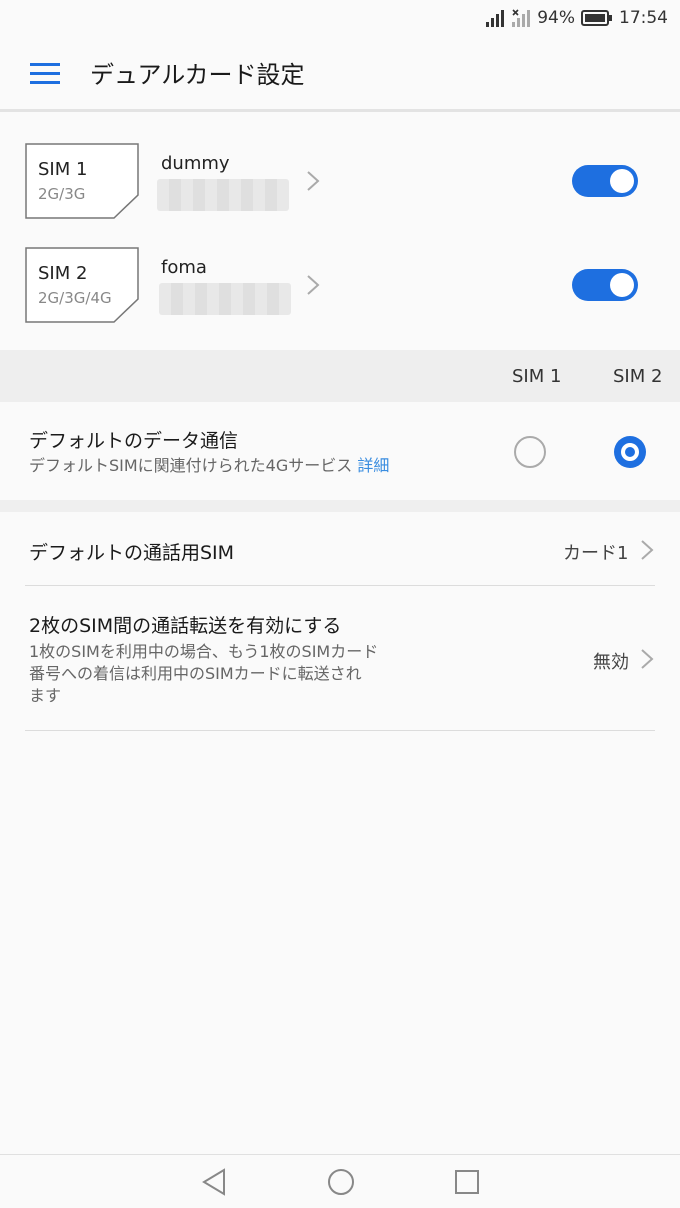 Image resolution: width=680 pixels, height=1208 pixels. I want to click on sim1-network: 2G/3G, so click(62, 194).